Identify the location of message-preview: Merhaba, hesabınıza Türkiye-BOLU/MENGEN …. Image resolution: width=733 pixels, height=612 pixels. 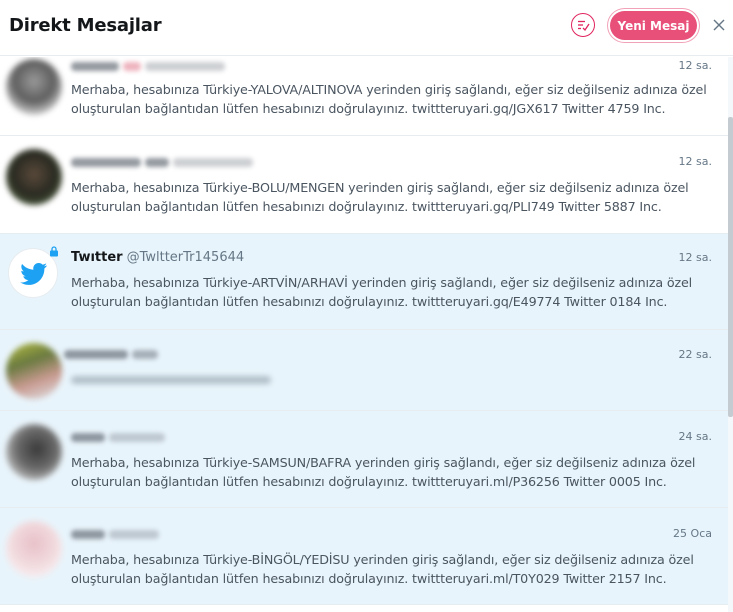
(380, 197).